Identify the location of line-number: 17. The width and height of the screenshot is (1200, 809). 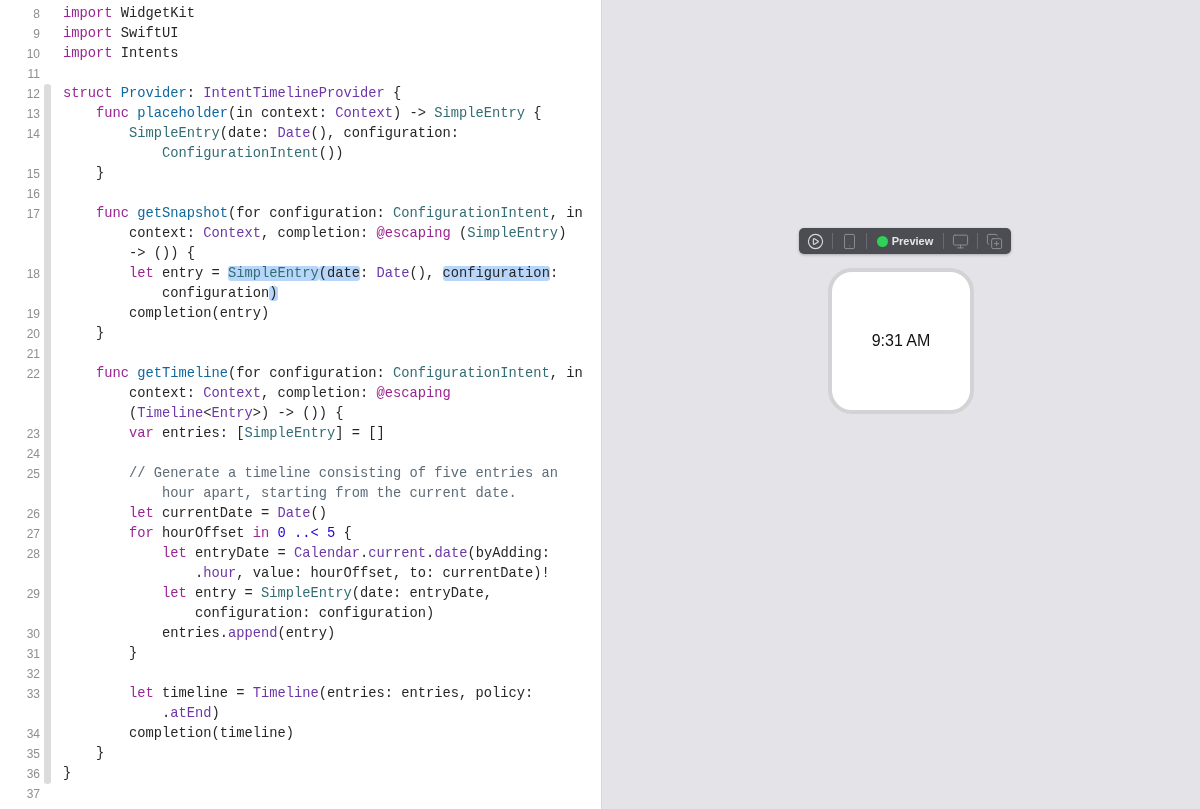
(33, 214).